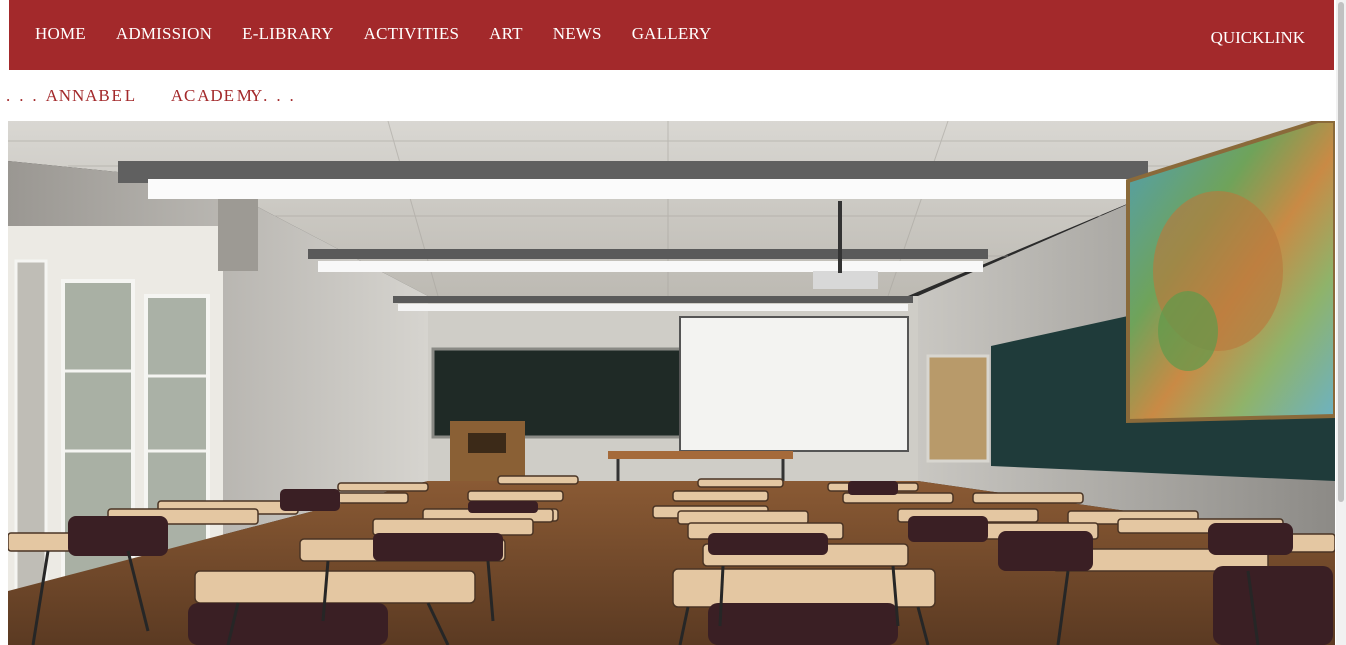 The image size is (1346, 645). What do you see at coordinates (288, 34) in the screenshot?
I see `nav-item-e-library: E-LIBRARY` at bounding box center [288, 34].